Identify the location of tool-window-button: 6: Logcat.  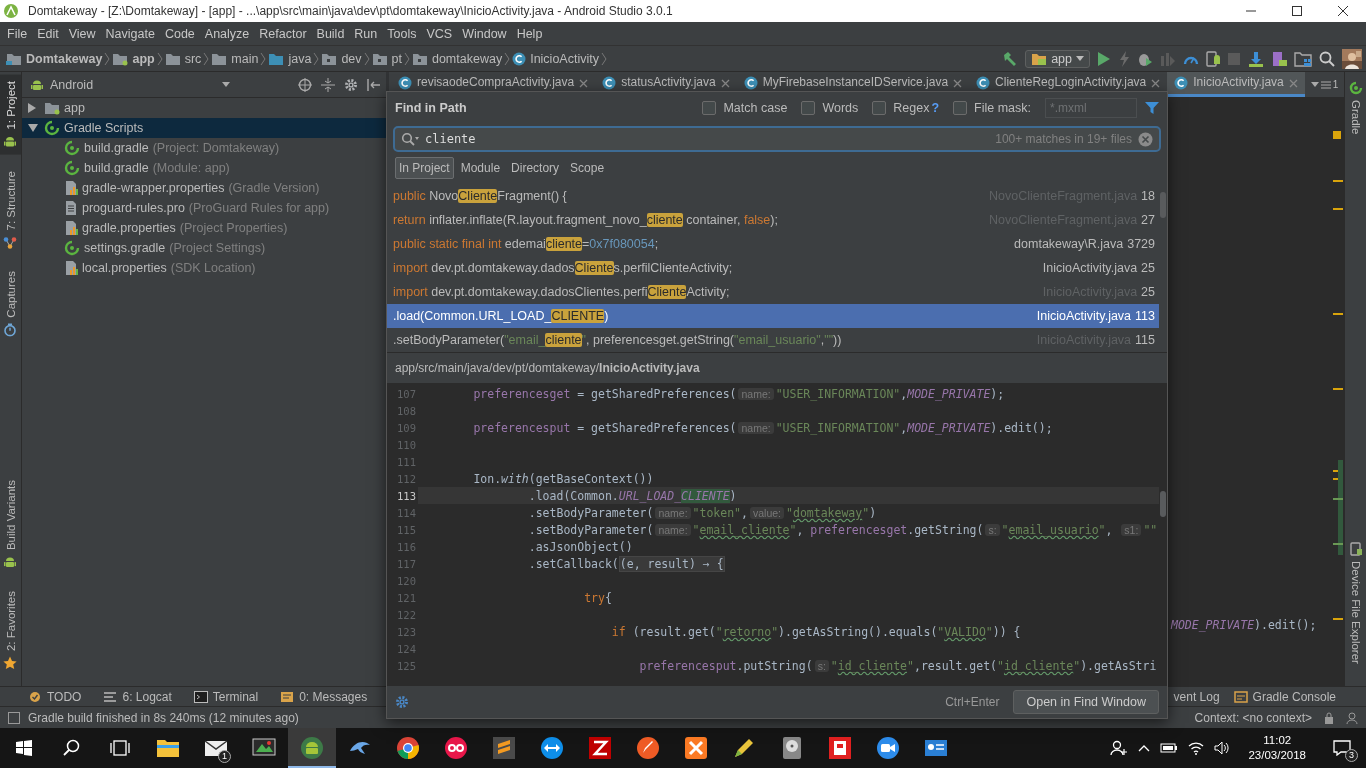
(137, 696).